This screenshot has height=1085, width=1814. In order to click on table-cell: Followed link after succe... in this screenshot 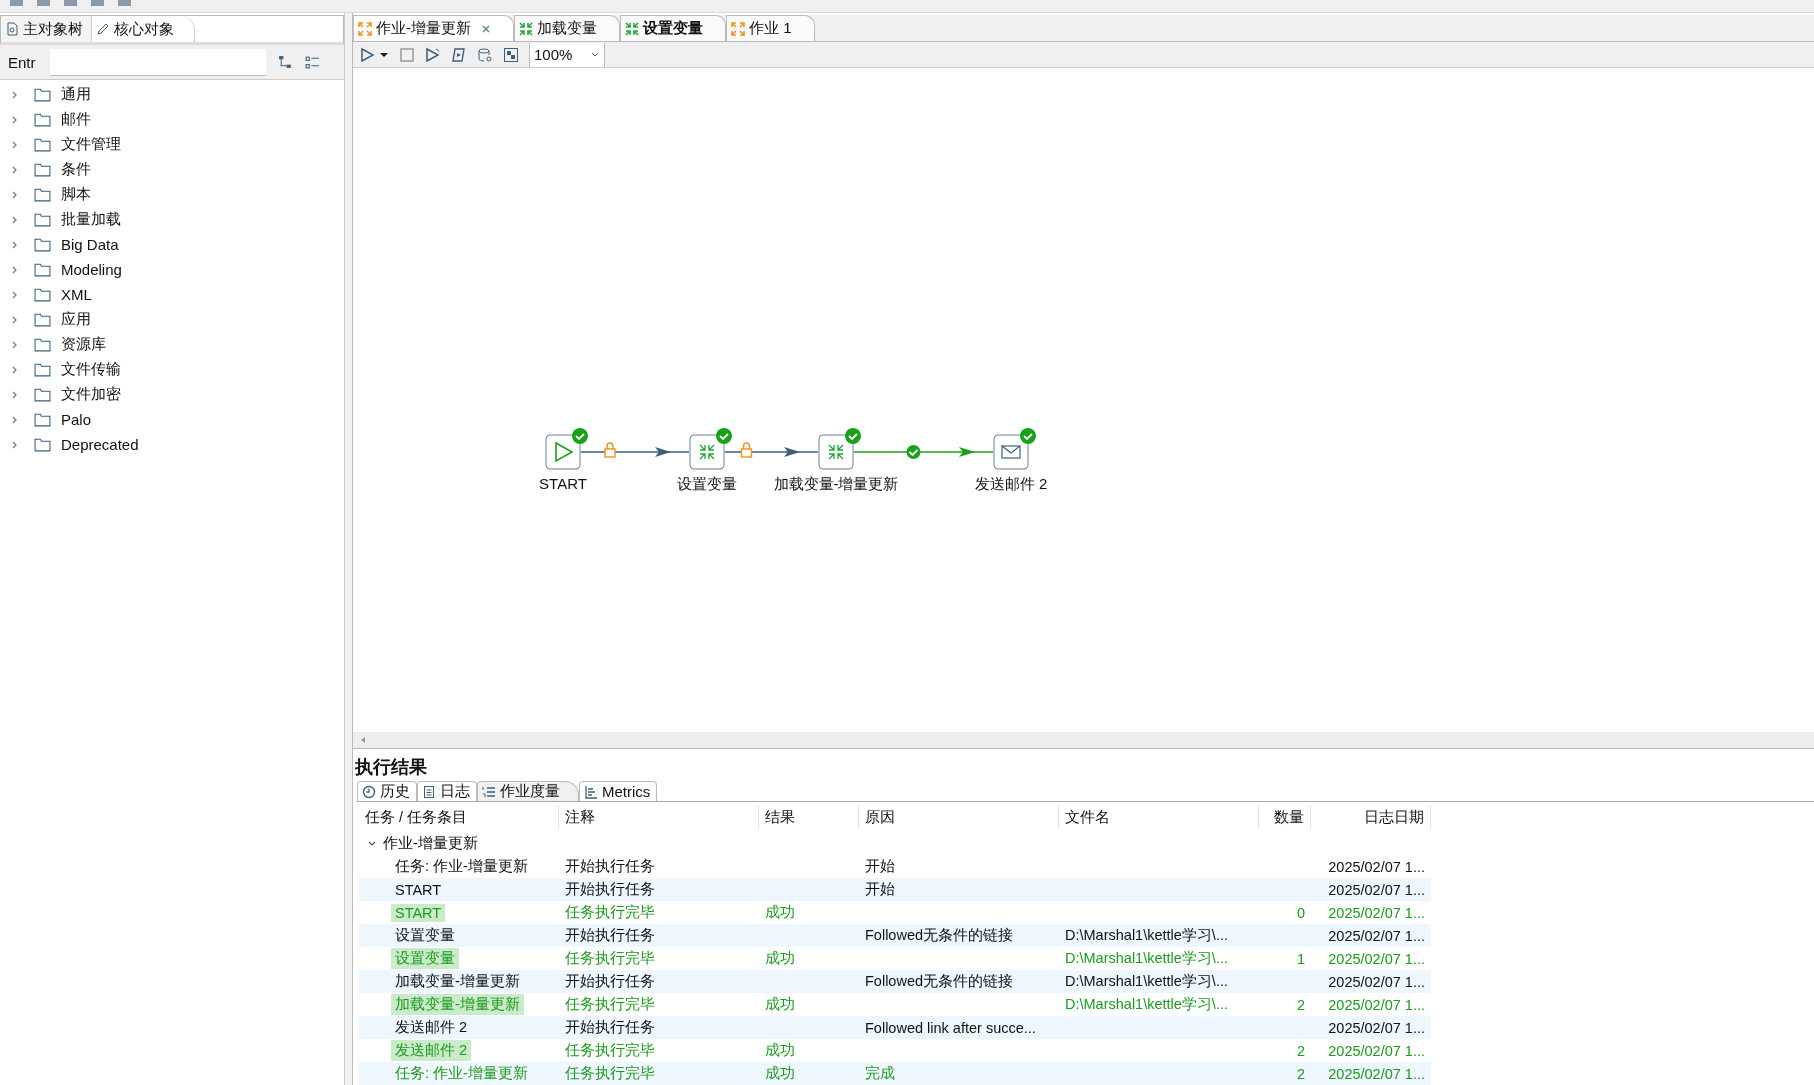, I will do `click(950, 1027)`.